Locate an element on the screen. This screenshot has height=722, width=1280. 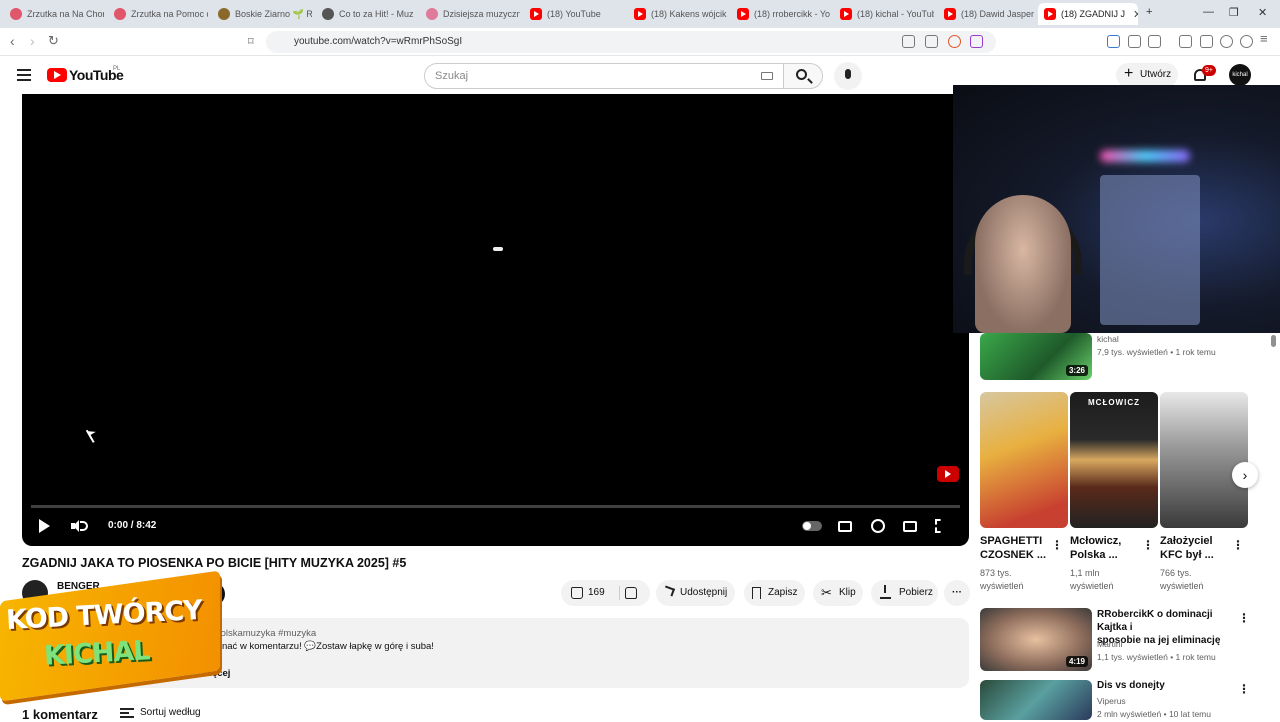
share-page-icon is located at coordinates (931, 41).